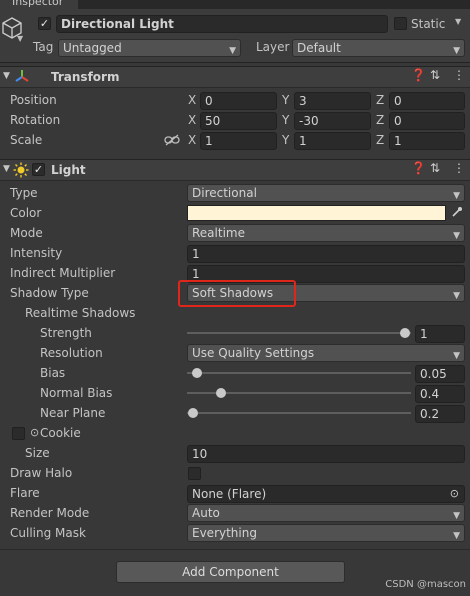 The width and height of the screenshot is (470, 596). I want to click on layer-label: Layer, so click(273, 47).